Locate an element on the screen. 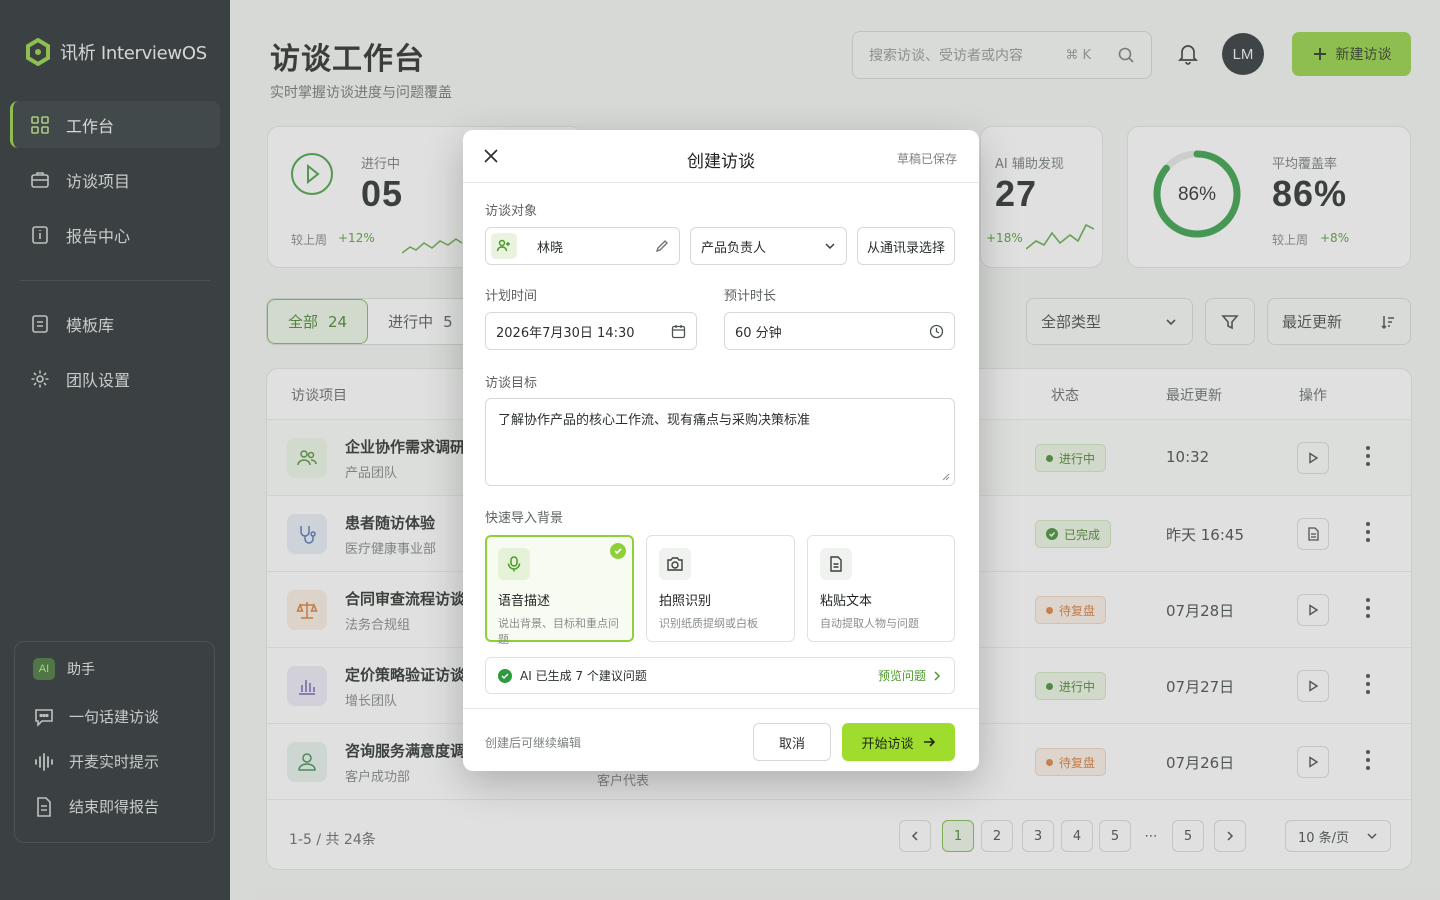 The image size is (1440, 900). import-option-paste: 粘贴文本 自动提取人物与问题 is located at coordinates (881, 588).